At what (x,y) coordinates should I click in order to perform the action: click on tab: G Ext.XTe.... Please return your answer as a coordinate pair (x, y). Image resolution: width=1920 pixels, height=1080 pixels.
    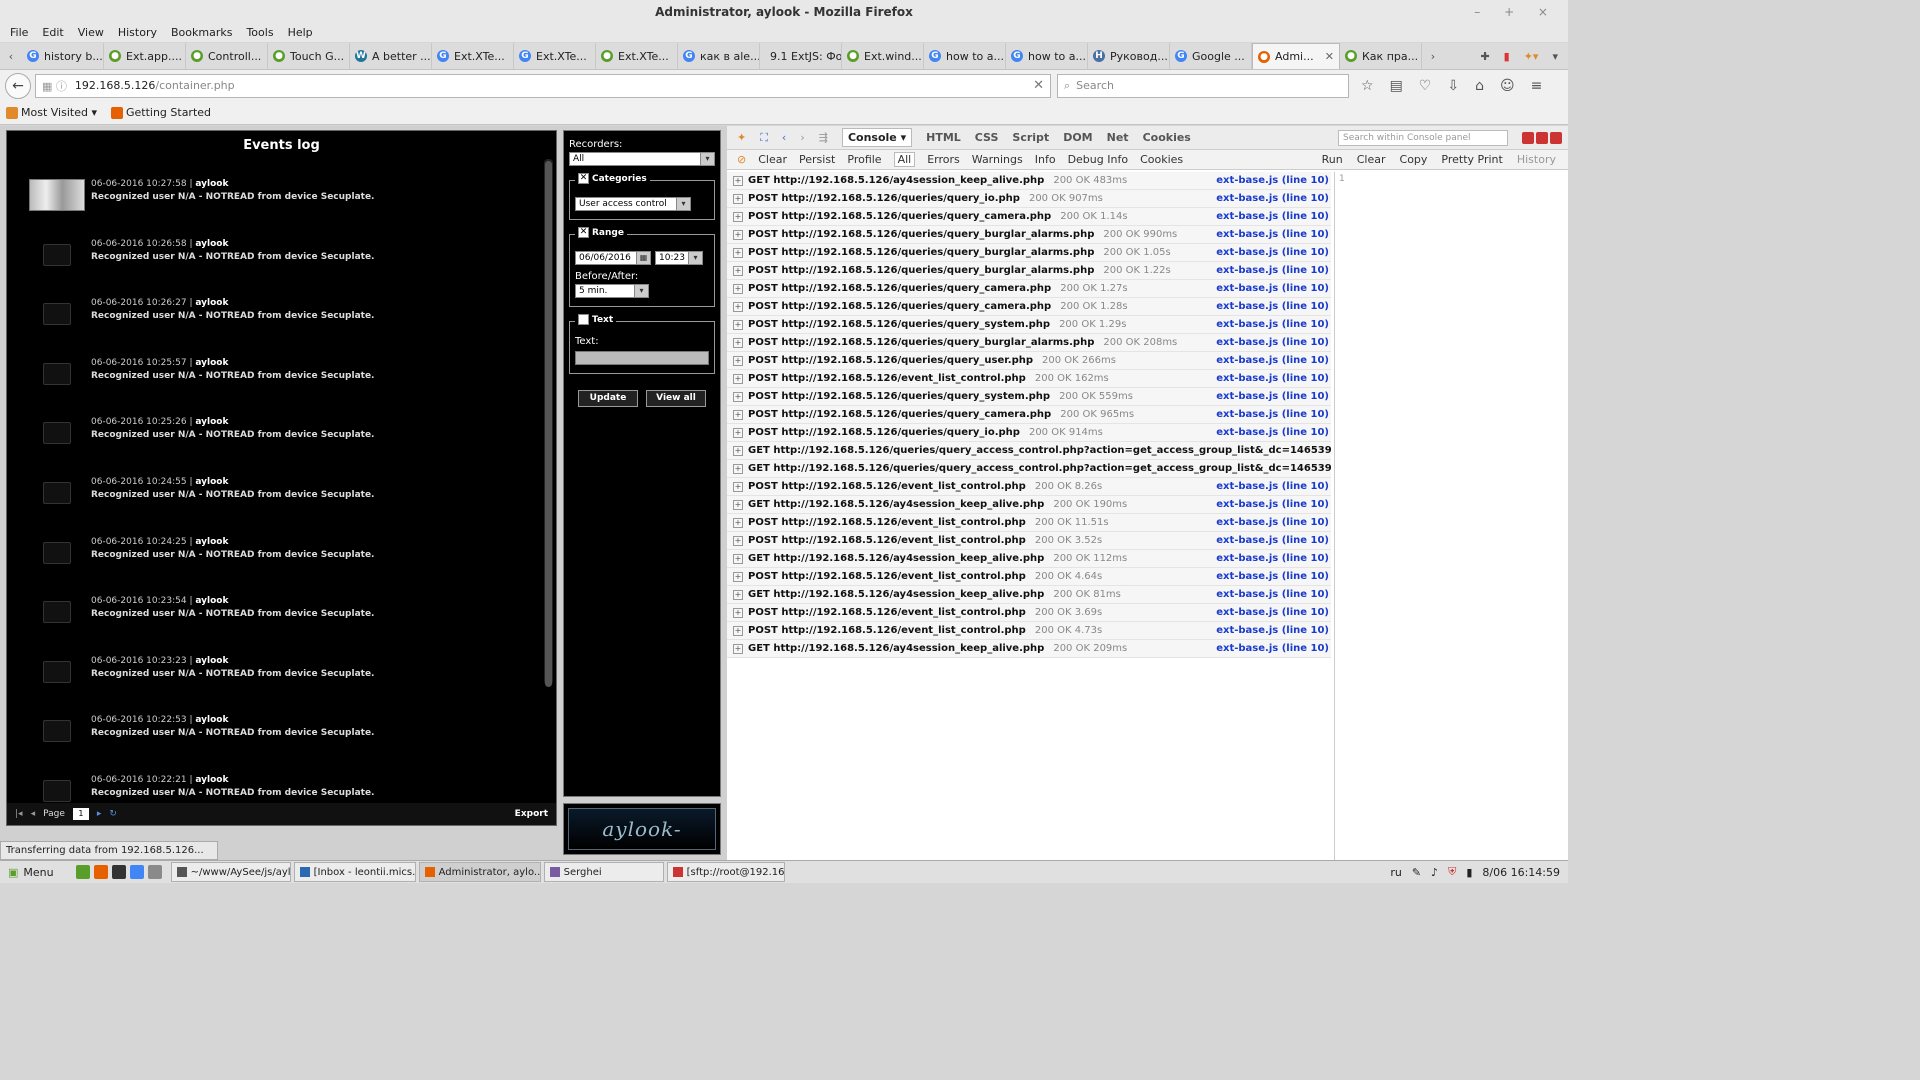
    Looking at the image, I should click on (473, 56).